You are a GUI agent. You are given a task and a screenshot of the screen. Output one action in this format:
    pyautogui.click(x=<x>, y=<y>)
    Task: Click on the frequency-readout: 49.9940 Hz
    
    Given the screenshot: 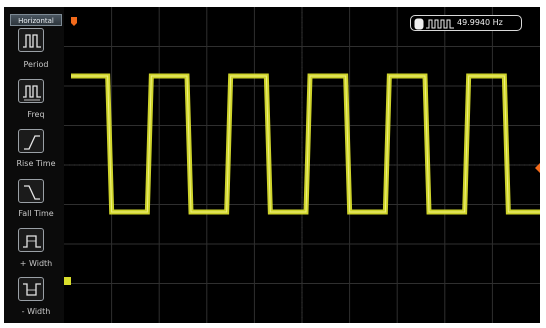 What is the action you would take?
    pyautogui.click(x=466, y=23)
    